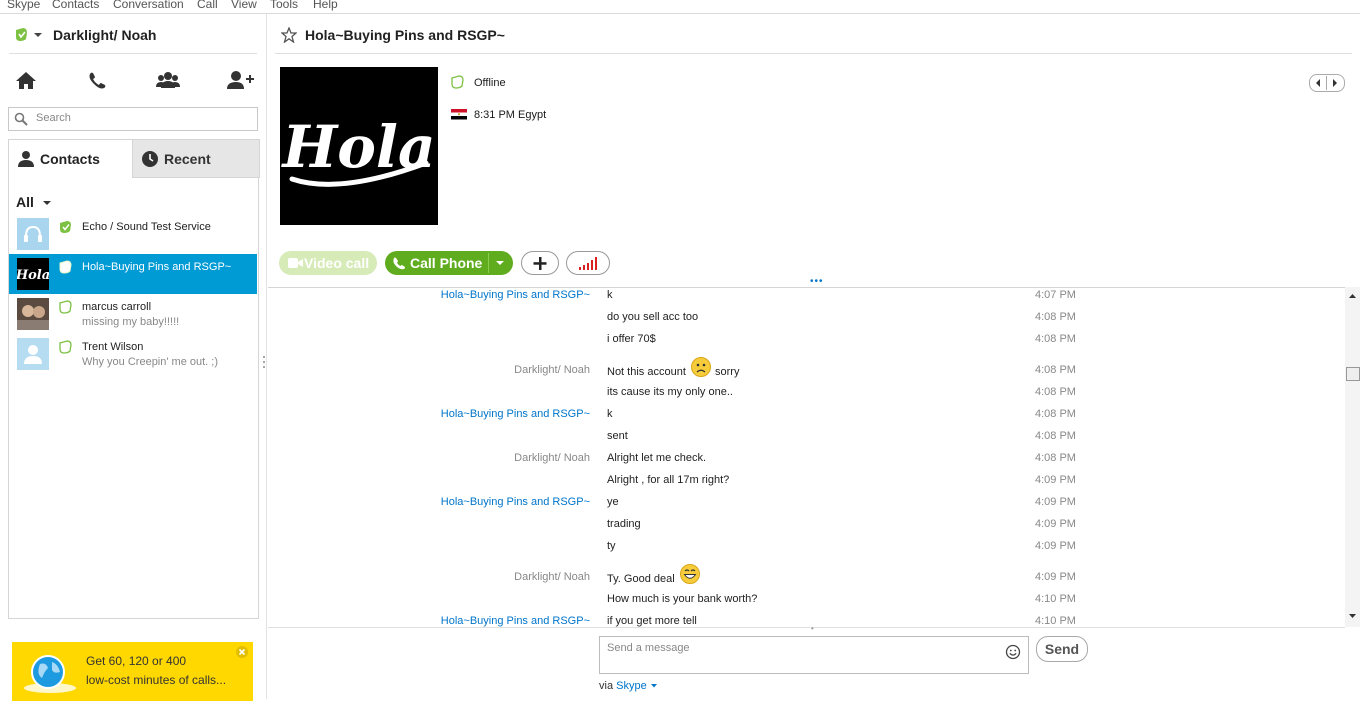 The image size is (1360, 701). I want to click on message-text: i offer 70$, so click(631, 339).